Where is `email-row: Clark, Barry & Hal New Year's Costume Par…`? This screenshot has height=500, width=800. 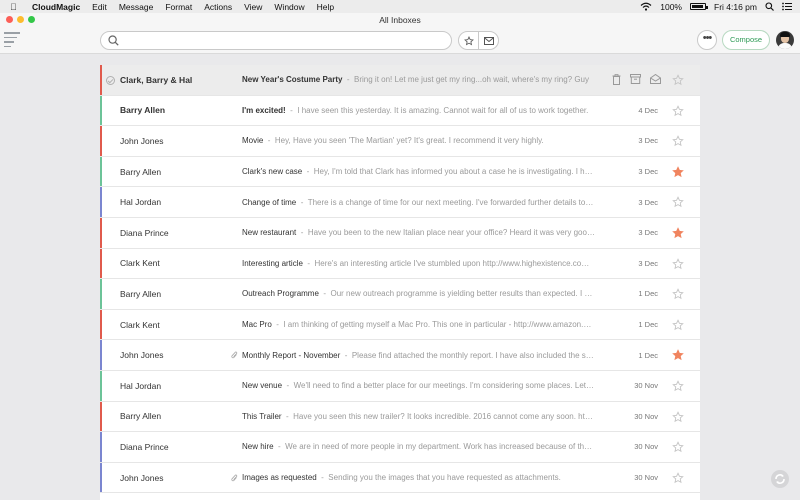 email-row: Clark, Barry & Hal New Year's Costume Par… is located at coordinates (400, 80).